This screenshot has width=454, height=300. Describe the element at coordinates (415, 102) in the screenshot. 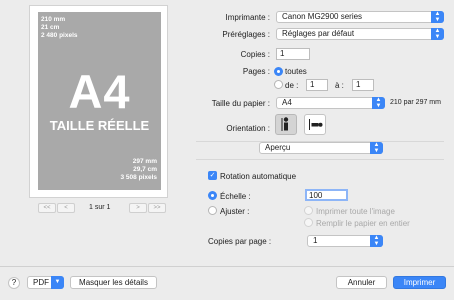

I see `paper-dimensions: 210 par 297 mm` at that location.